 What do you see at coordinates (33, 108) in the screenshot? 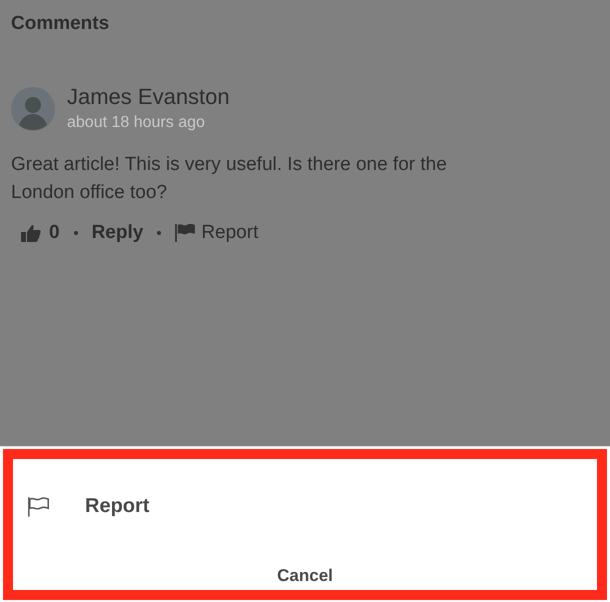
I see `avatar` at bounding box center [33, 108].